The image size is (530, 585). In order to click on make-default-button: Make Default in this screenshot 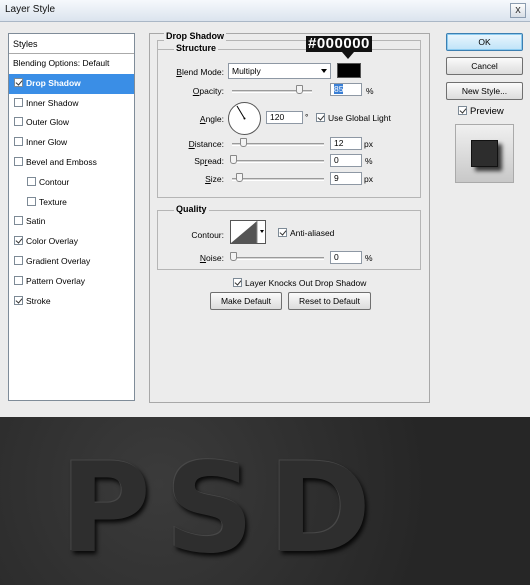, I will do `click(246, 301)`.